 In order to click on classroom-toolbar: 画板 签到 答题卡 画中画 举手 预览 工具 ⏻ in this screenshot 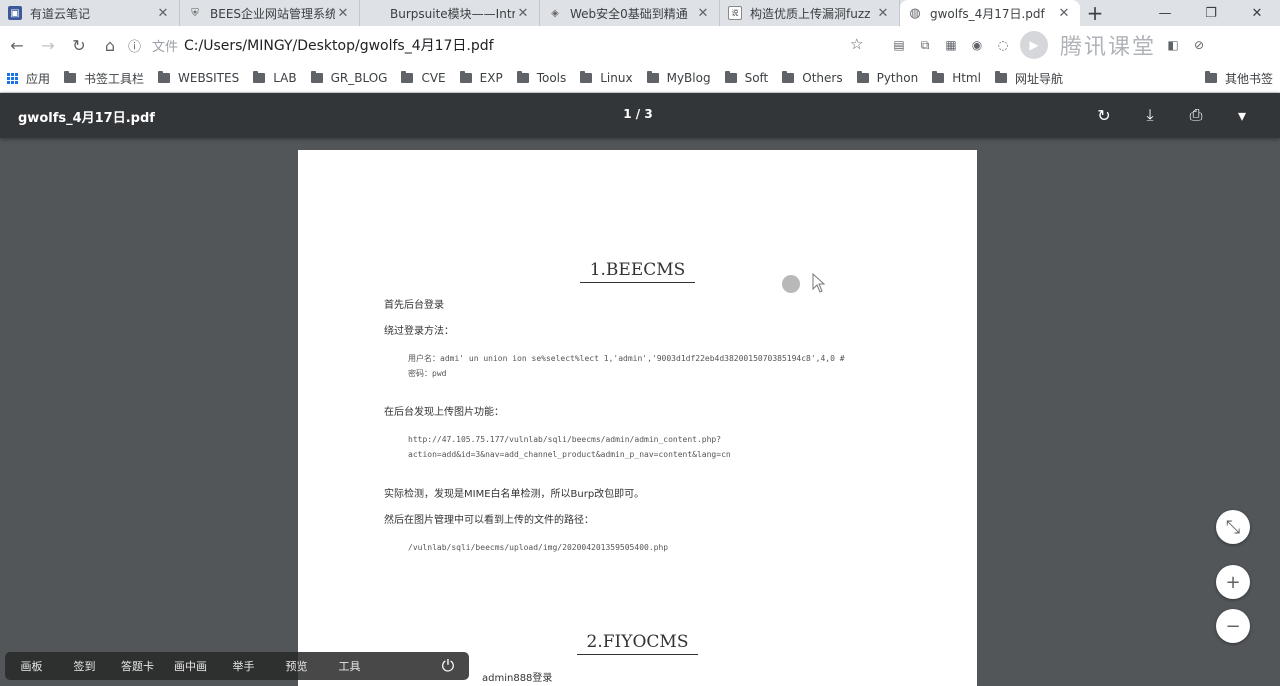, I will do `click(237, 666)`.